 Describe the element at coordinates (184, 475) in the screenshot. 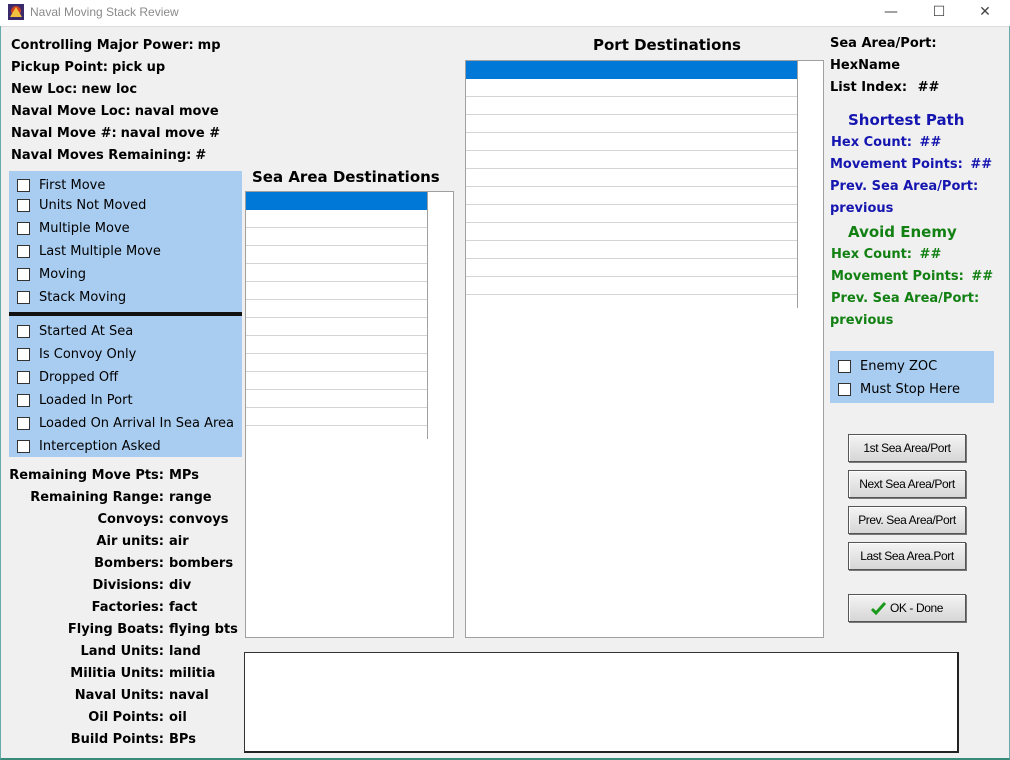

I see `stat-value: MPs` at that location.